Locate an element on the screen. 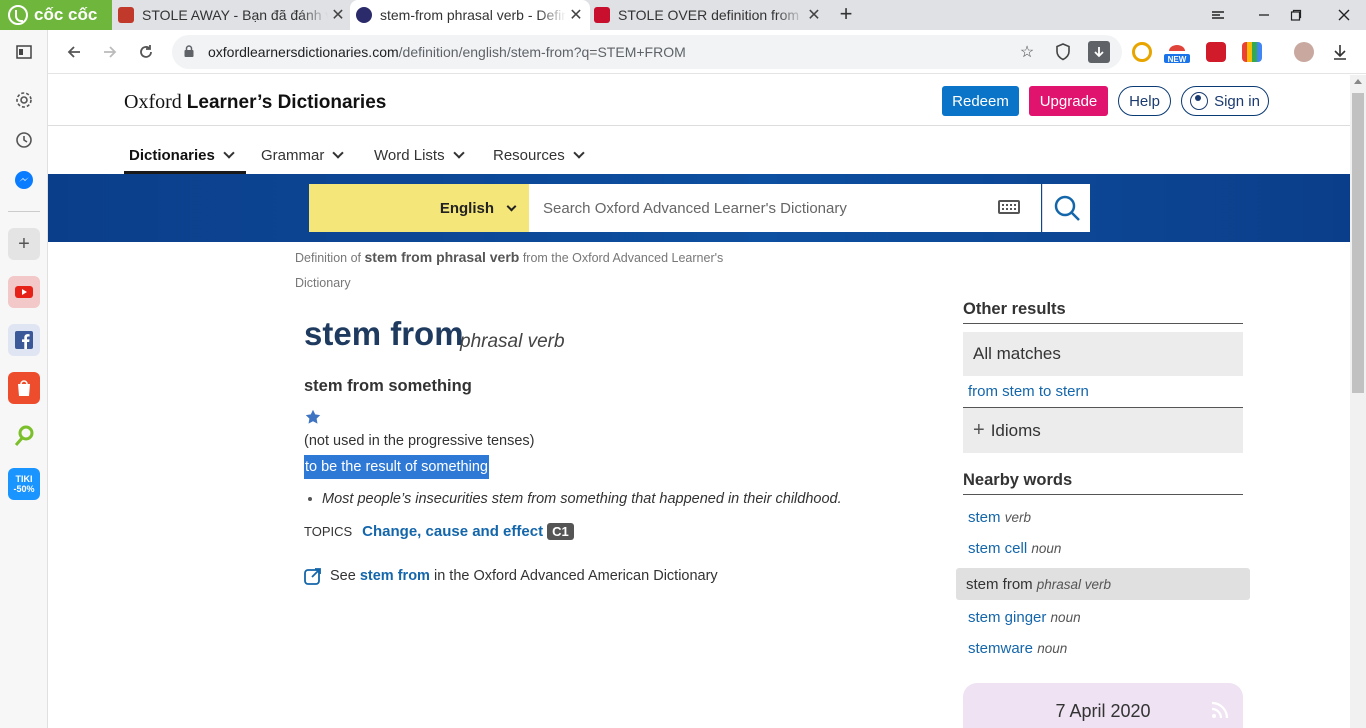 Image resolution: width=1366 pixels, height=728 pixels. history-icon is located at coordinates (24, 140).